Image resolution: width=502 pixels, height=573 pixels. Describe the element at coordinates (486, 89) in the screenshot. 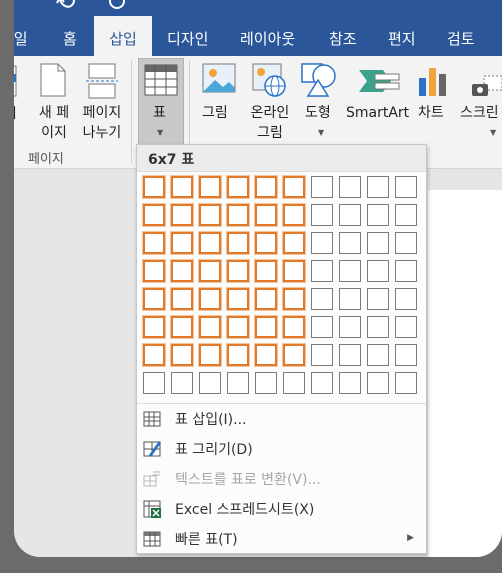

I see `screenshot-icon` at that location.